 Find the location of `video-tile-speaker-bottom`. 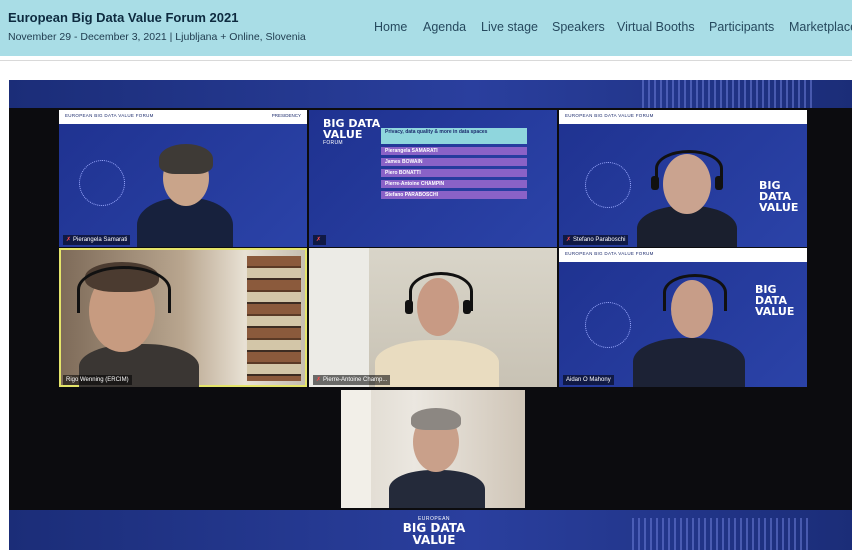

video-tile-speaker-bottom is located at coordinates (433, 449).